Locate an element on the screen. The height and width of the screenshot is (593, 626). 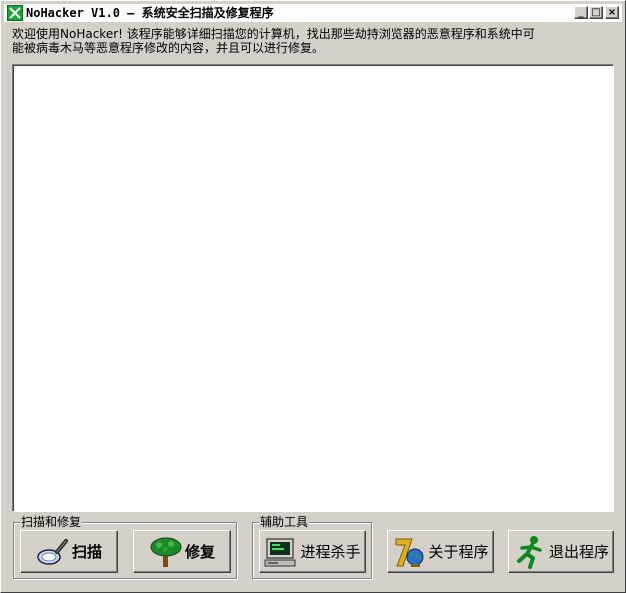
about-button: 关于程序 is located at coordinates (440, 551).